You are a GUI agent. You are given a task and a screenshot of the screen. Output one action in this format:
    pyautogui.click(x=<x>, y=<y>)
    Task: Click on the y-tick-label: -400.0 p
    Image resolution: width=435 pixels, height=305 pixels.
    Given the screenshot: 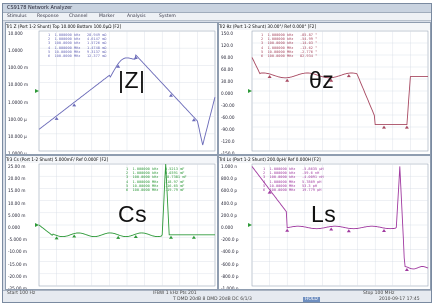 What is the action you would take?
    pyautogui.click(x=230, y=252)
    